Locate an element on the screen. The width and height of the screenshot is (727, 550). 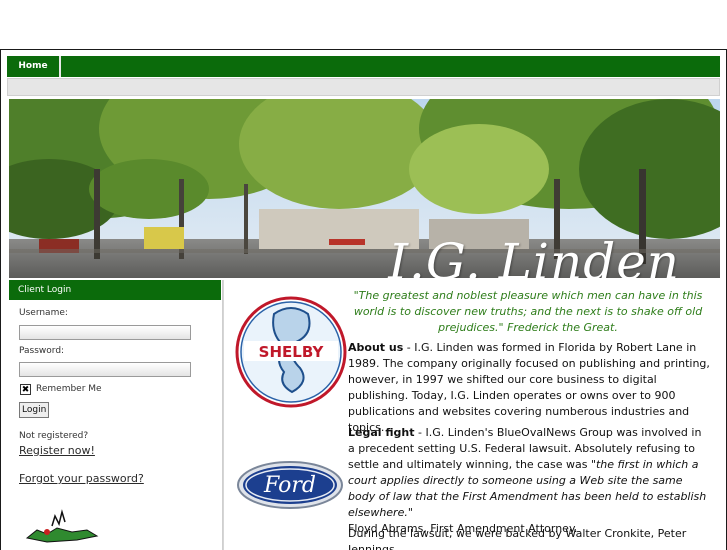
forgot-password-link: Forgot your password? is located at coordinates (81, 478).